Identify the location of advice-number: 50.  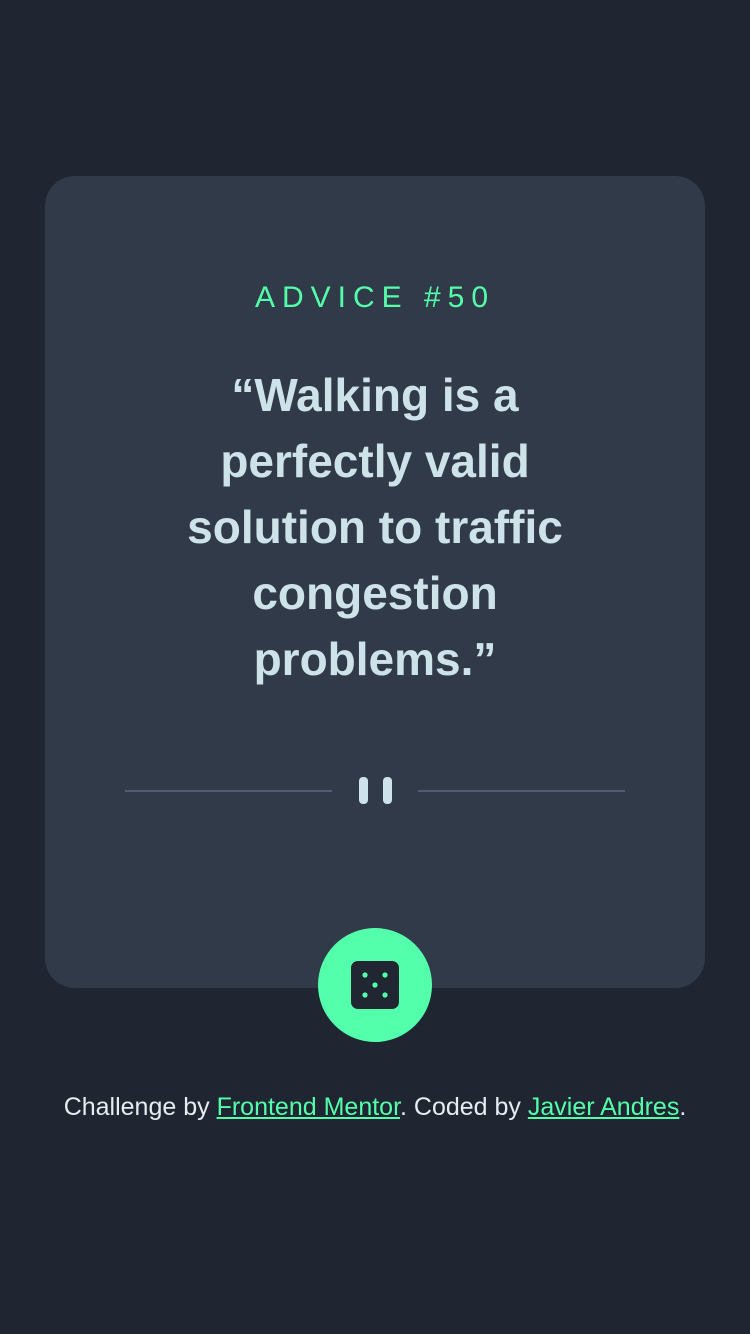
(471, 297).